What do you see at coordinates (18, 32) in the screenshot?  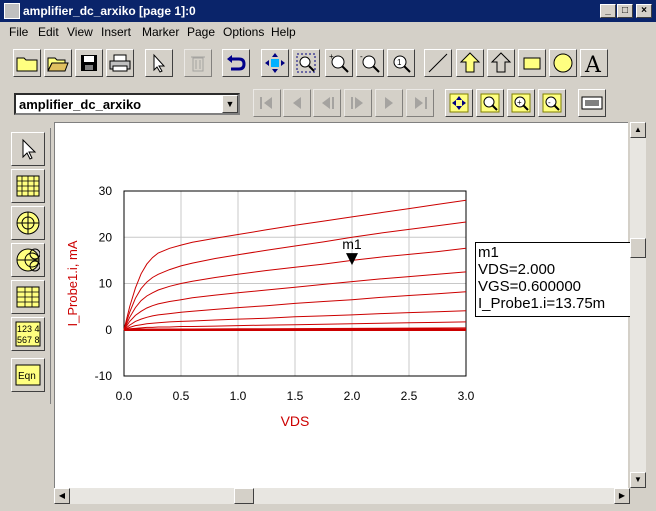 I see `menu-file: File` at bounding box center [18, 32].